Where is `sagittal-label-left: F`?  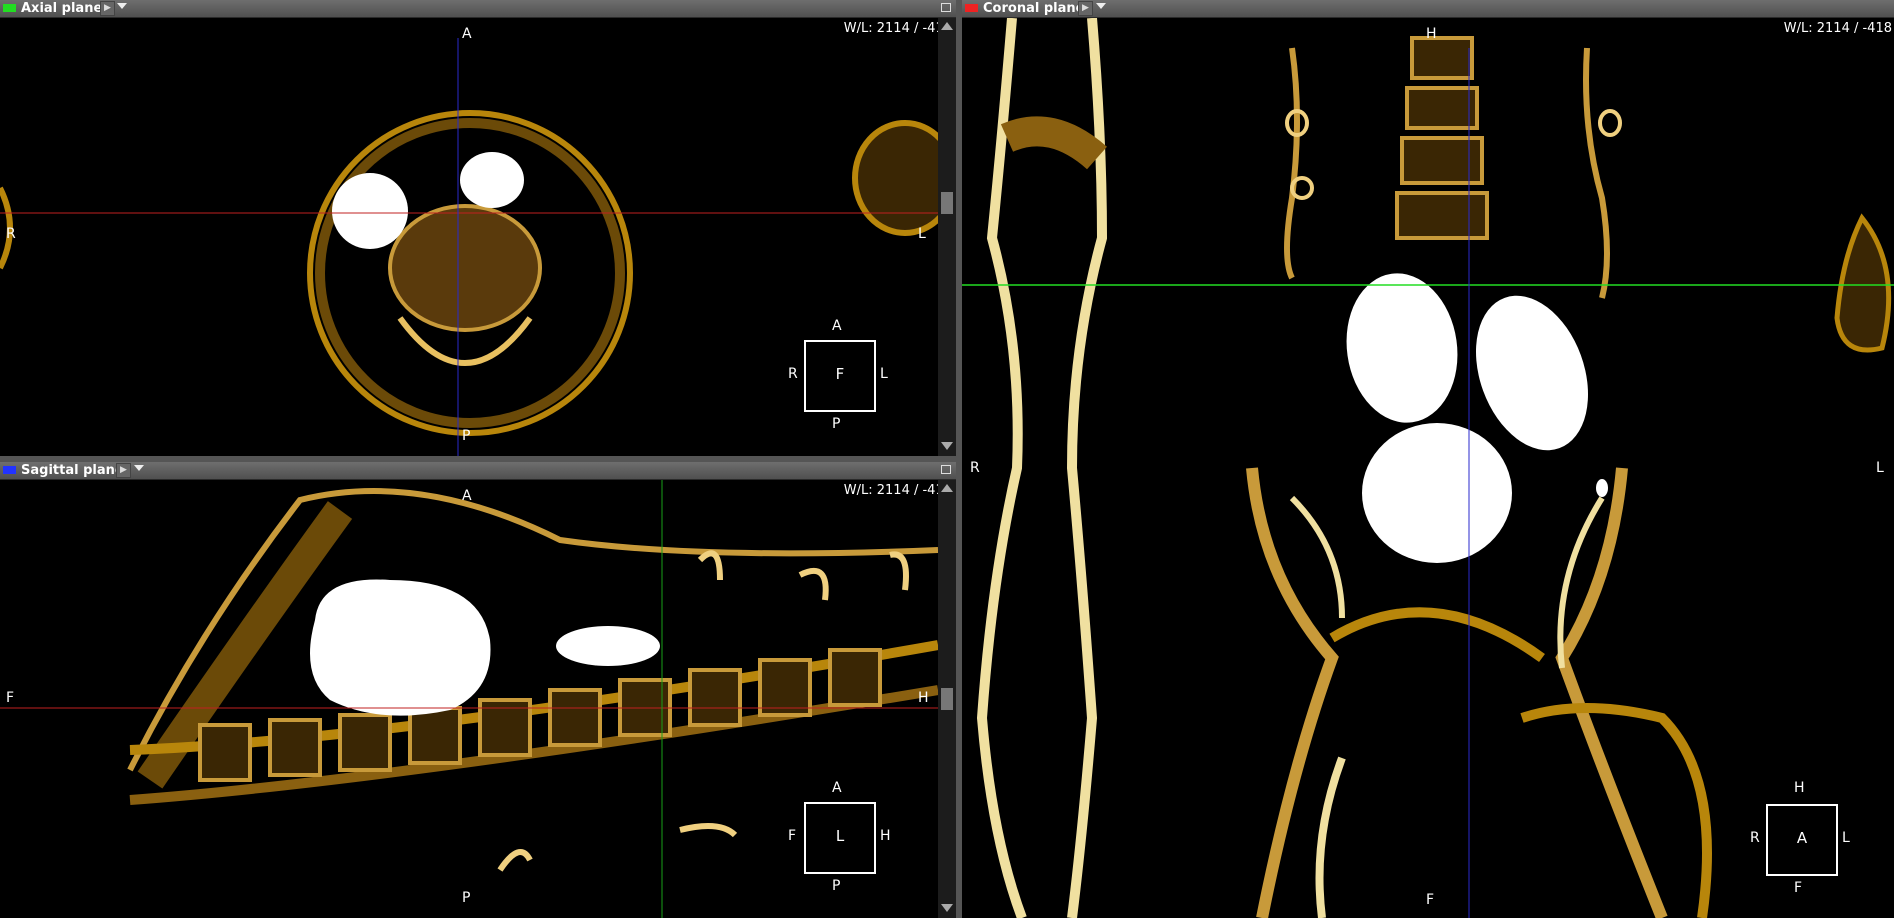 sagittal-label-left: F is located at coordinates (10, 698).